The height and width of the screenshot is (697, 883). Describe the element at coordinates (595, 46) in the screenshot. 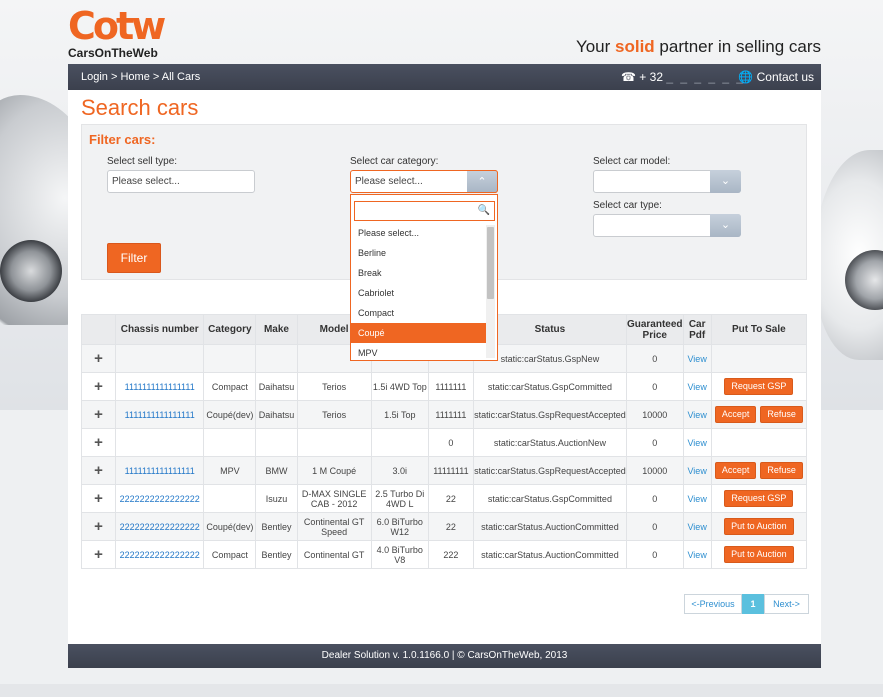

I see `tagline-pre: Your` at that location.